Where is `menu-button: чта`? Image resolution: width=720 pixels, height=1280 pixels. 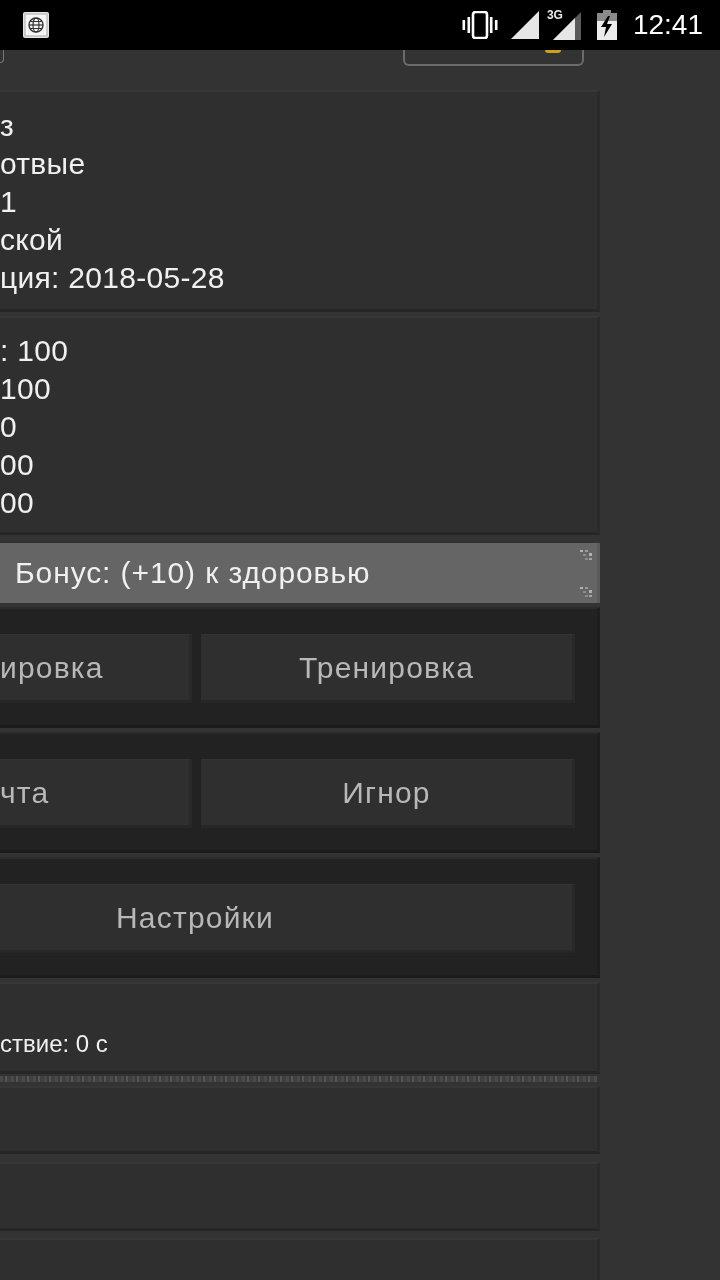 menu-button: чта is located at coordinates (96, 793).